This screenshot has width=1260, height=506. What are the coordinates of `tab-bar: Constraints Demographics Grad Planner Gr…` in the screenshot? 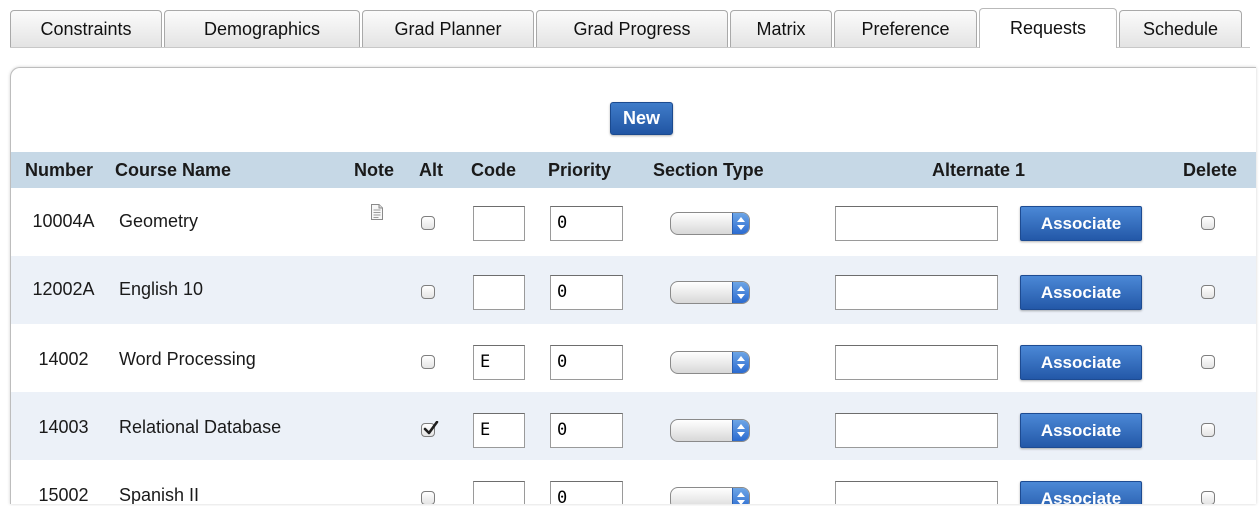 It's located at (627, 28).